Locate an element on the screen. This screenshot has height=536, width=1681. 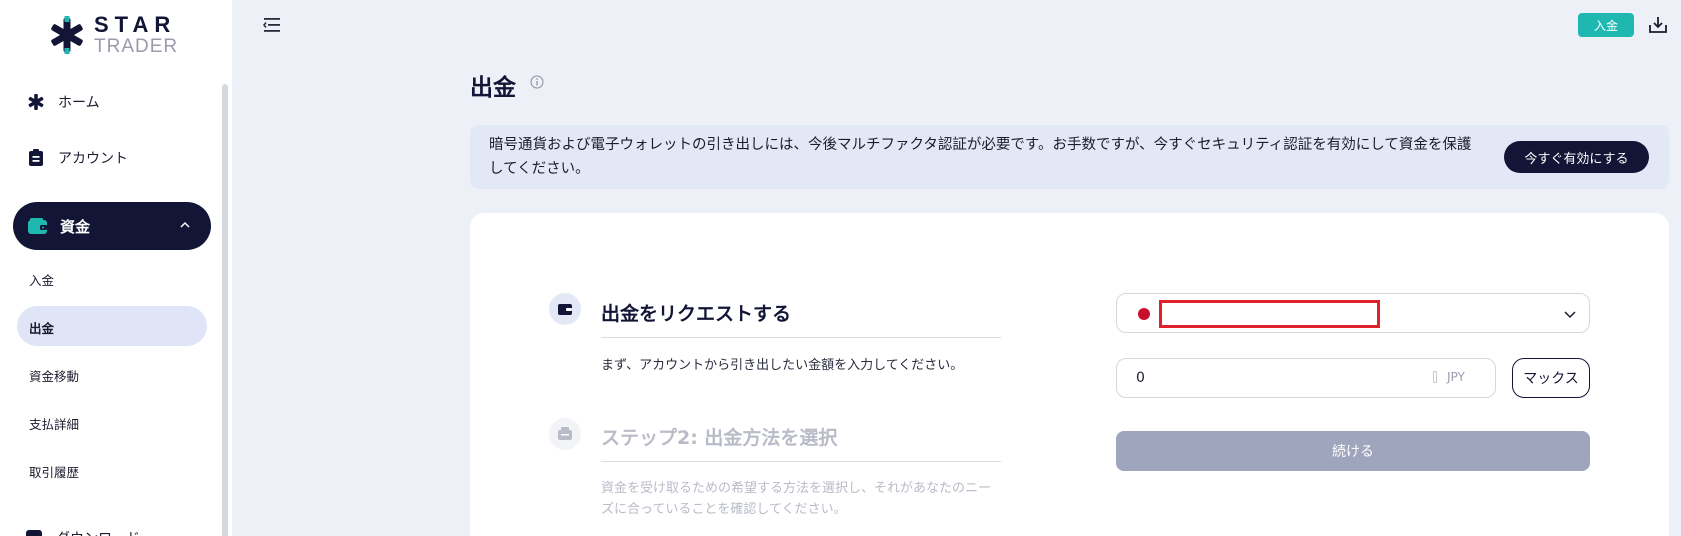
star-logo-icon is located at coordinates (67, 35).